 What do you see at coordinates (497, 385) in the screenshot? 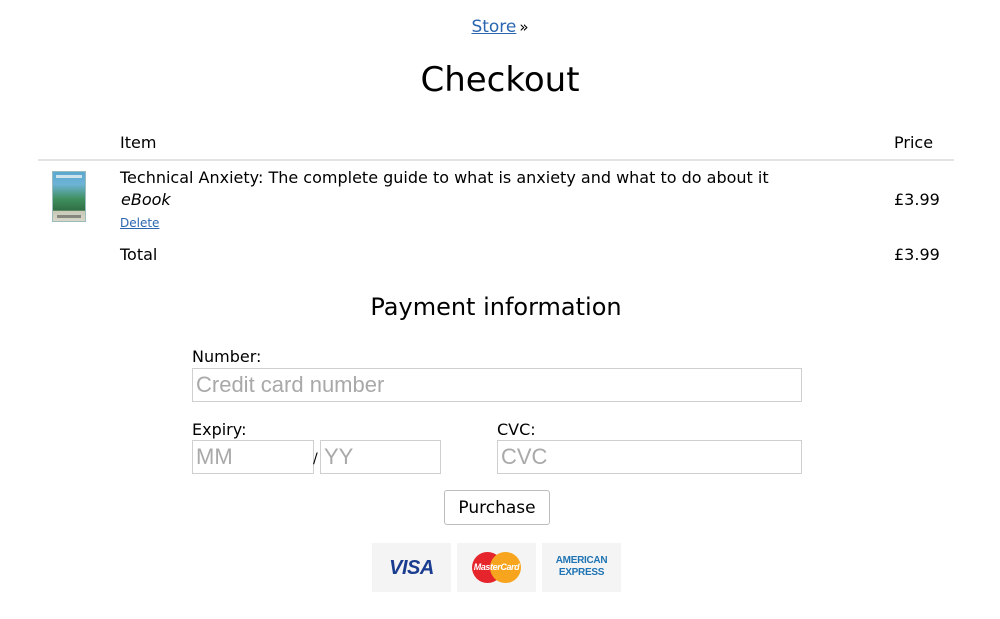
I see `card-number-input` at bounding box center [497, 385].